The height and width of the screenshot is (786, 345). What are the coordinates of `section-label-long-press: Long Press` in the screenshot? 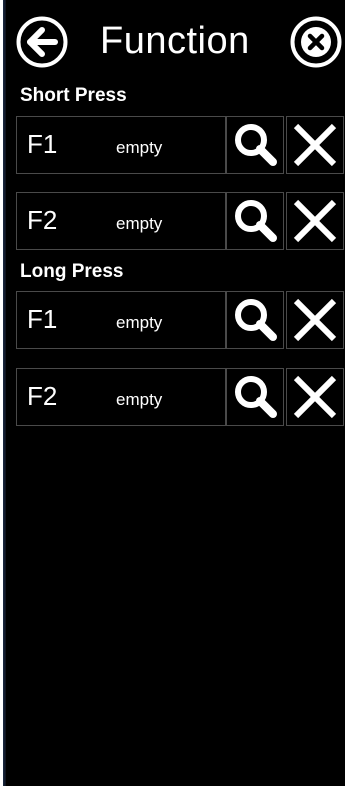 It's located at (72, 271).